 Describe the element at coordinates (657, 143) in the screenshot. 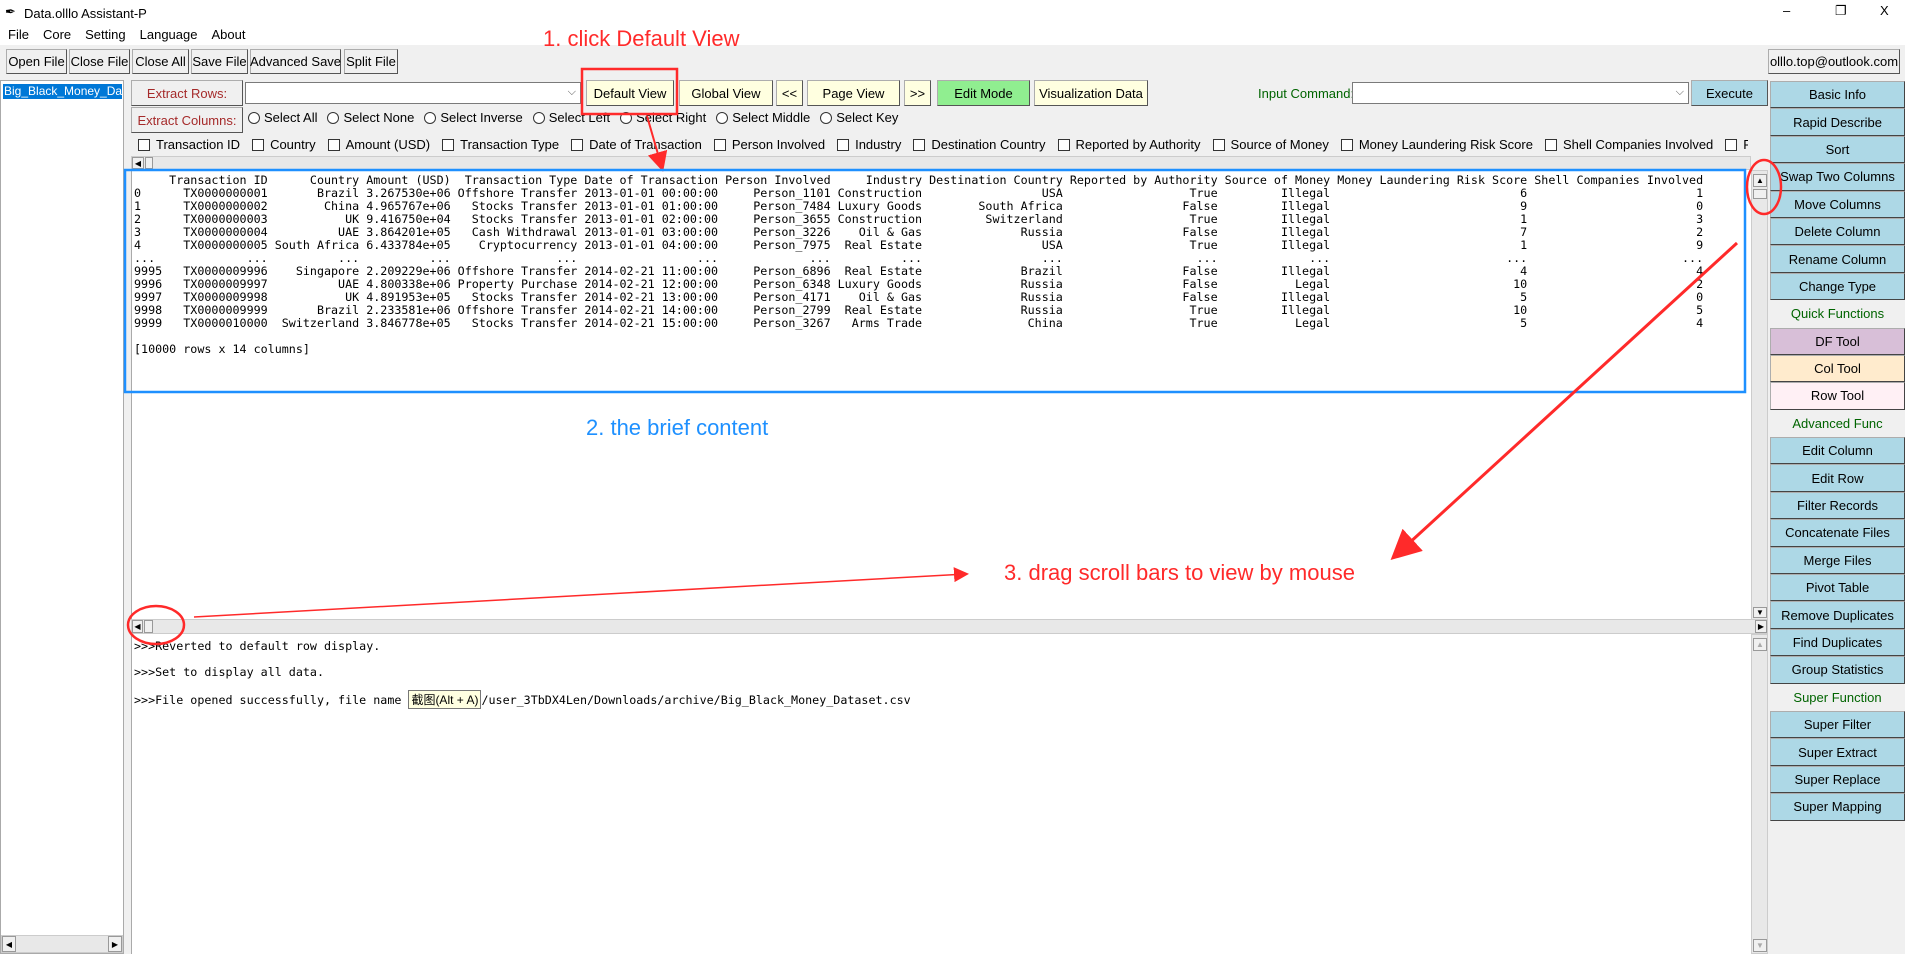

I see `arrow-to-content` at that location.